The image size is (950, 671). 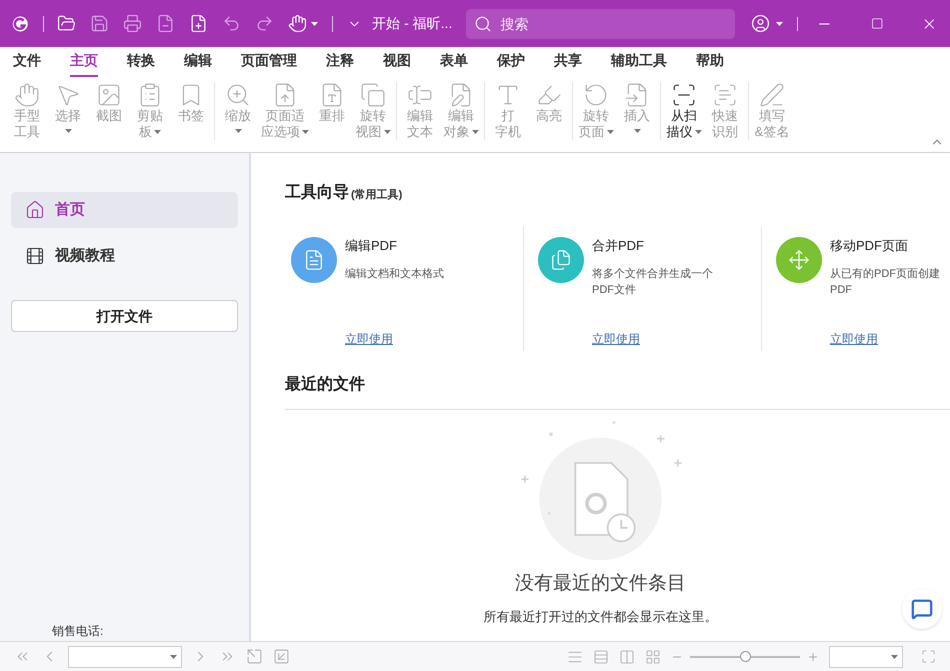 I want to click on home-icon, so click(x=35, y=210).